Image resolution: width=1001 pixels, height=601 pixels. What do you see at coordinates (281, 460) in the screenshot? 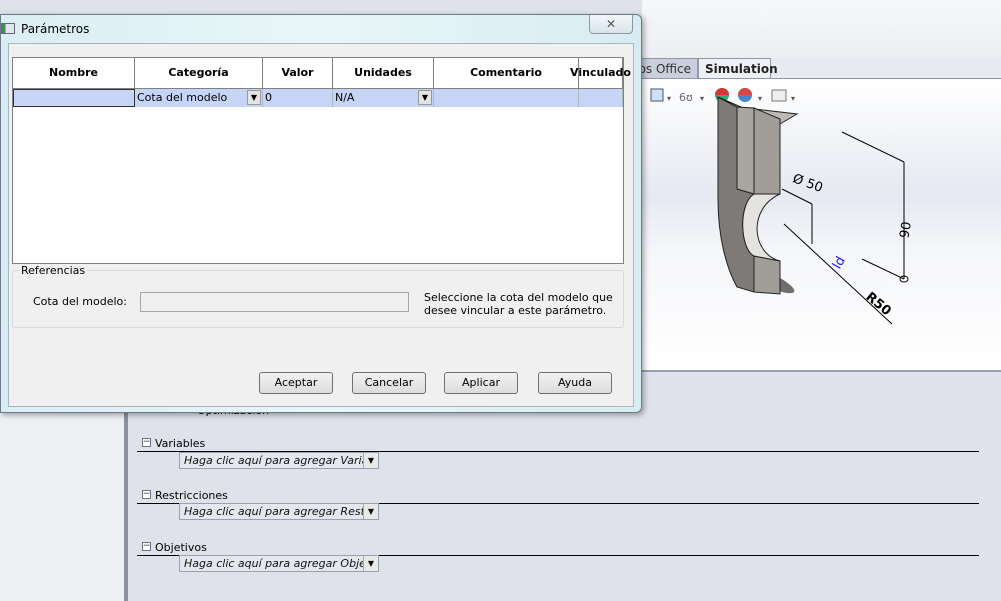
I see `dropdown-placeholder: Haga clic aquí para agregar Variabl` at bounding box center [281, 460].